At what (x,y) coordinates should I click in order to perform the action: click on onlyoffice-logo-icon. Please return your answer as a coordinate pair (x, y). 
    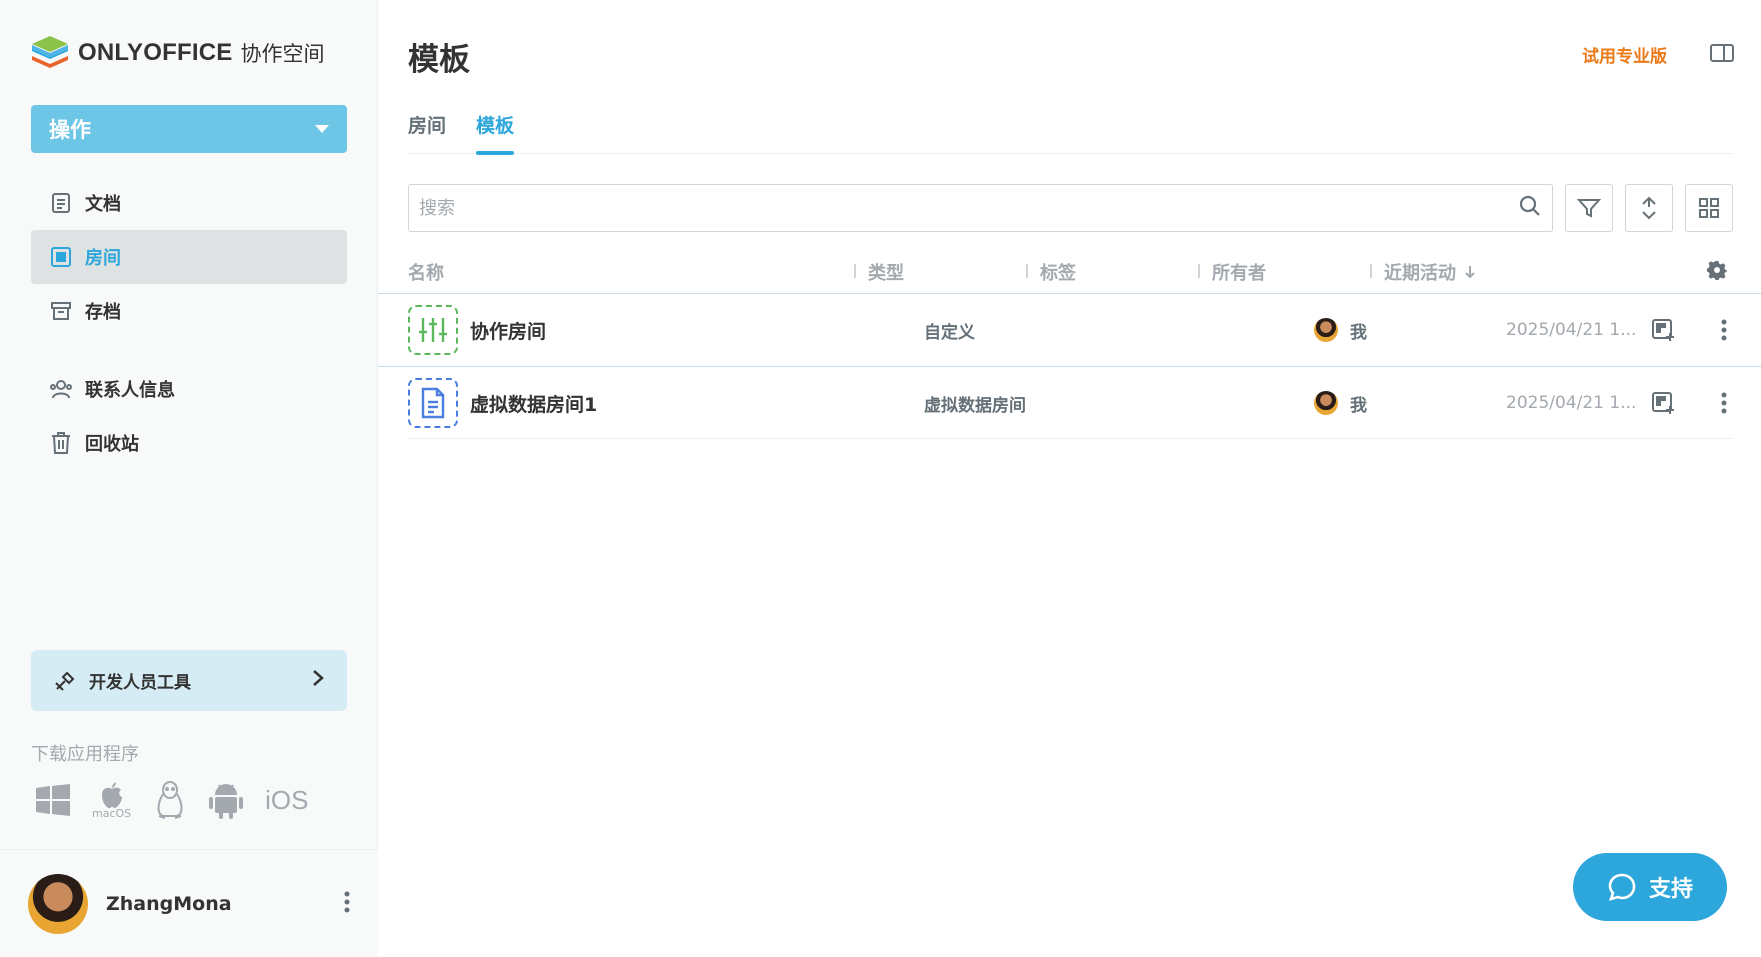
    Looking at the image, I should click on (50, 52).